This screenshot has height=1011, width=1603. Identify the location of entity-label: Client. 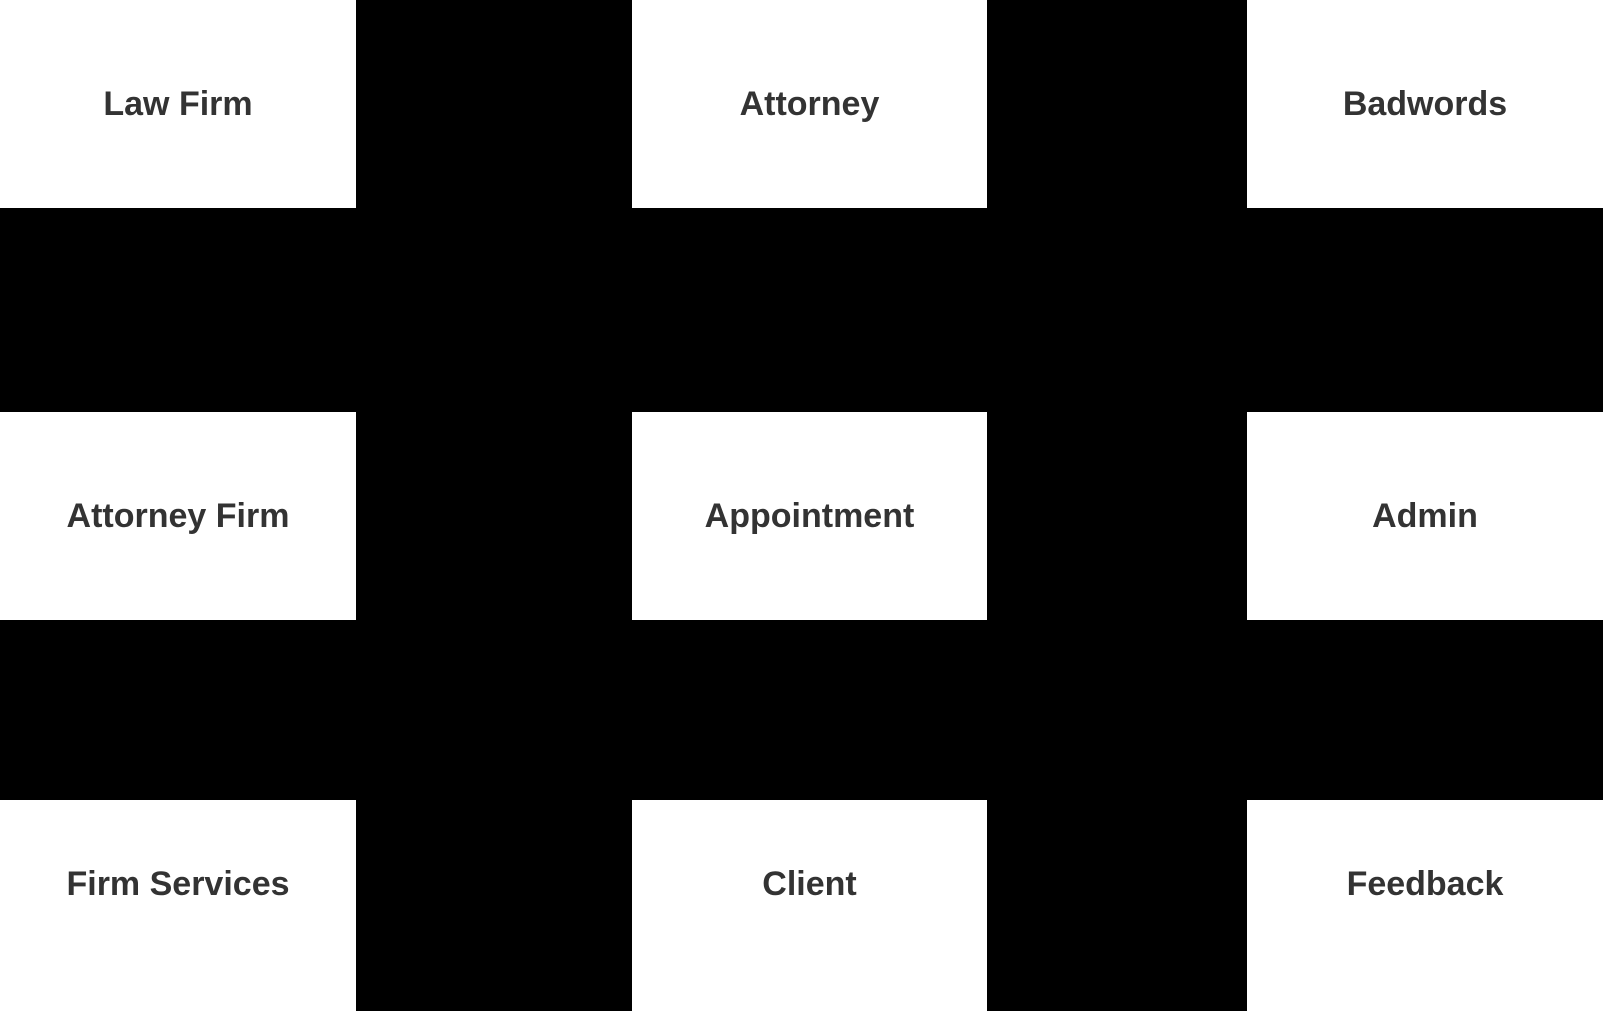
(809, 883).